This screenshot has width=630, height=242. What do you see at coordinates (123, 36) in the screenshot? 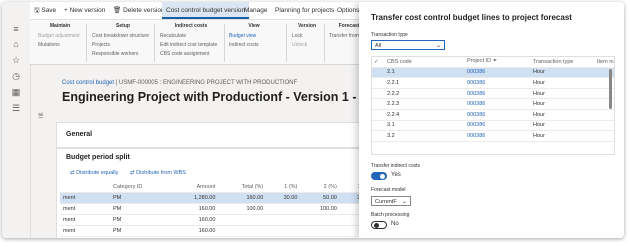
I see `cost-breakdown-structure-button: Cost breakdown structure` at bounding box center [123, 36].